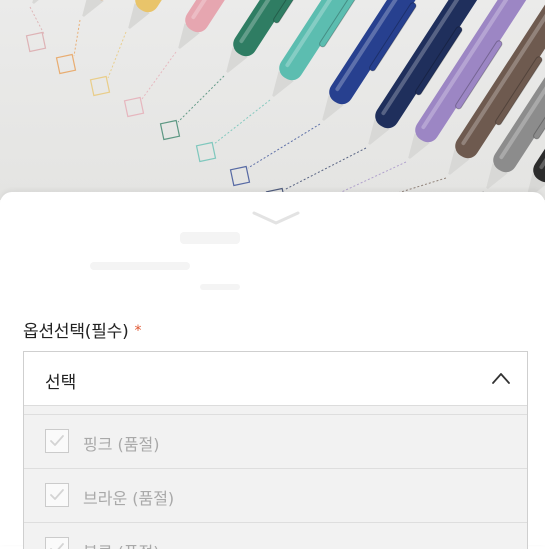 This screenshot has height=549, width=545. What do you see at coordinates (138, 331) in the screenshot?
I see `required-mark: *` at bounding box center [138, 331].